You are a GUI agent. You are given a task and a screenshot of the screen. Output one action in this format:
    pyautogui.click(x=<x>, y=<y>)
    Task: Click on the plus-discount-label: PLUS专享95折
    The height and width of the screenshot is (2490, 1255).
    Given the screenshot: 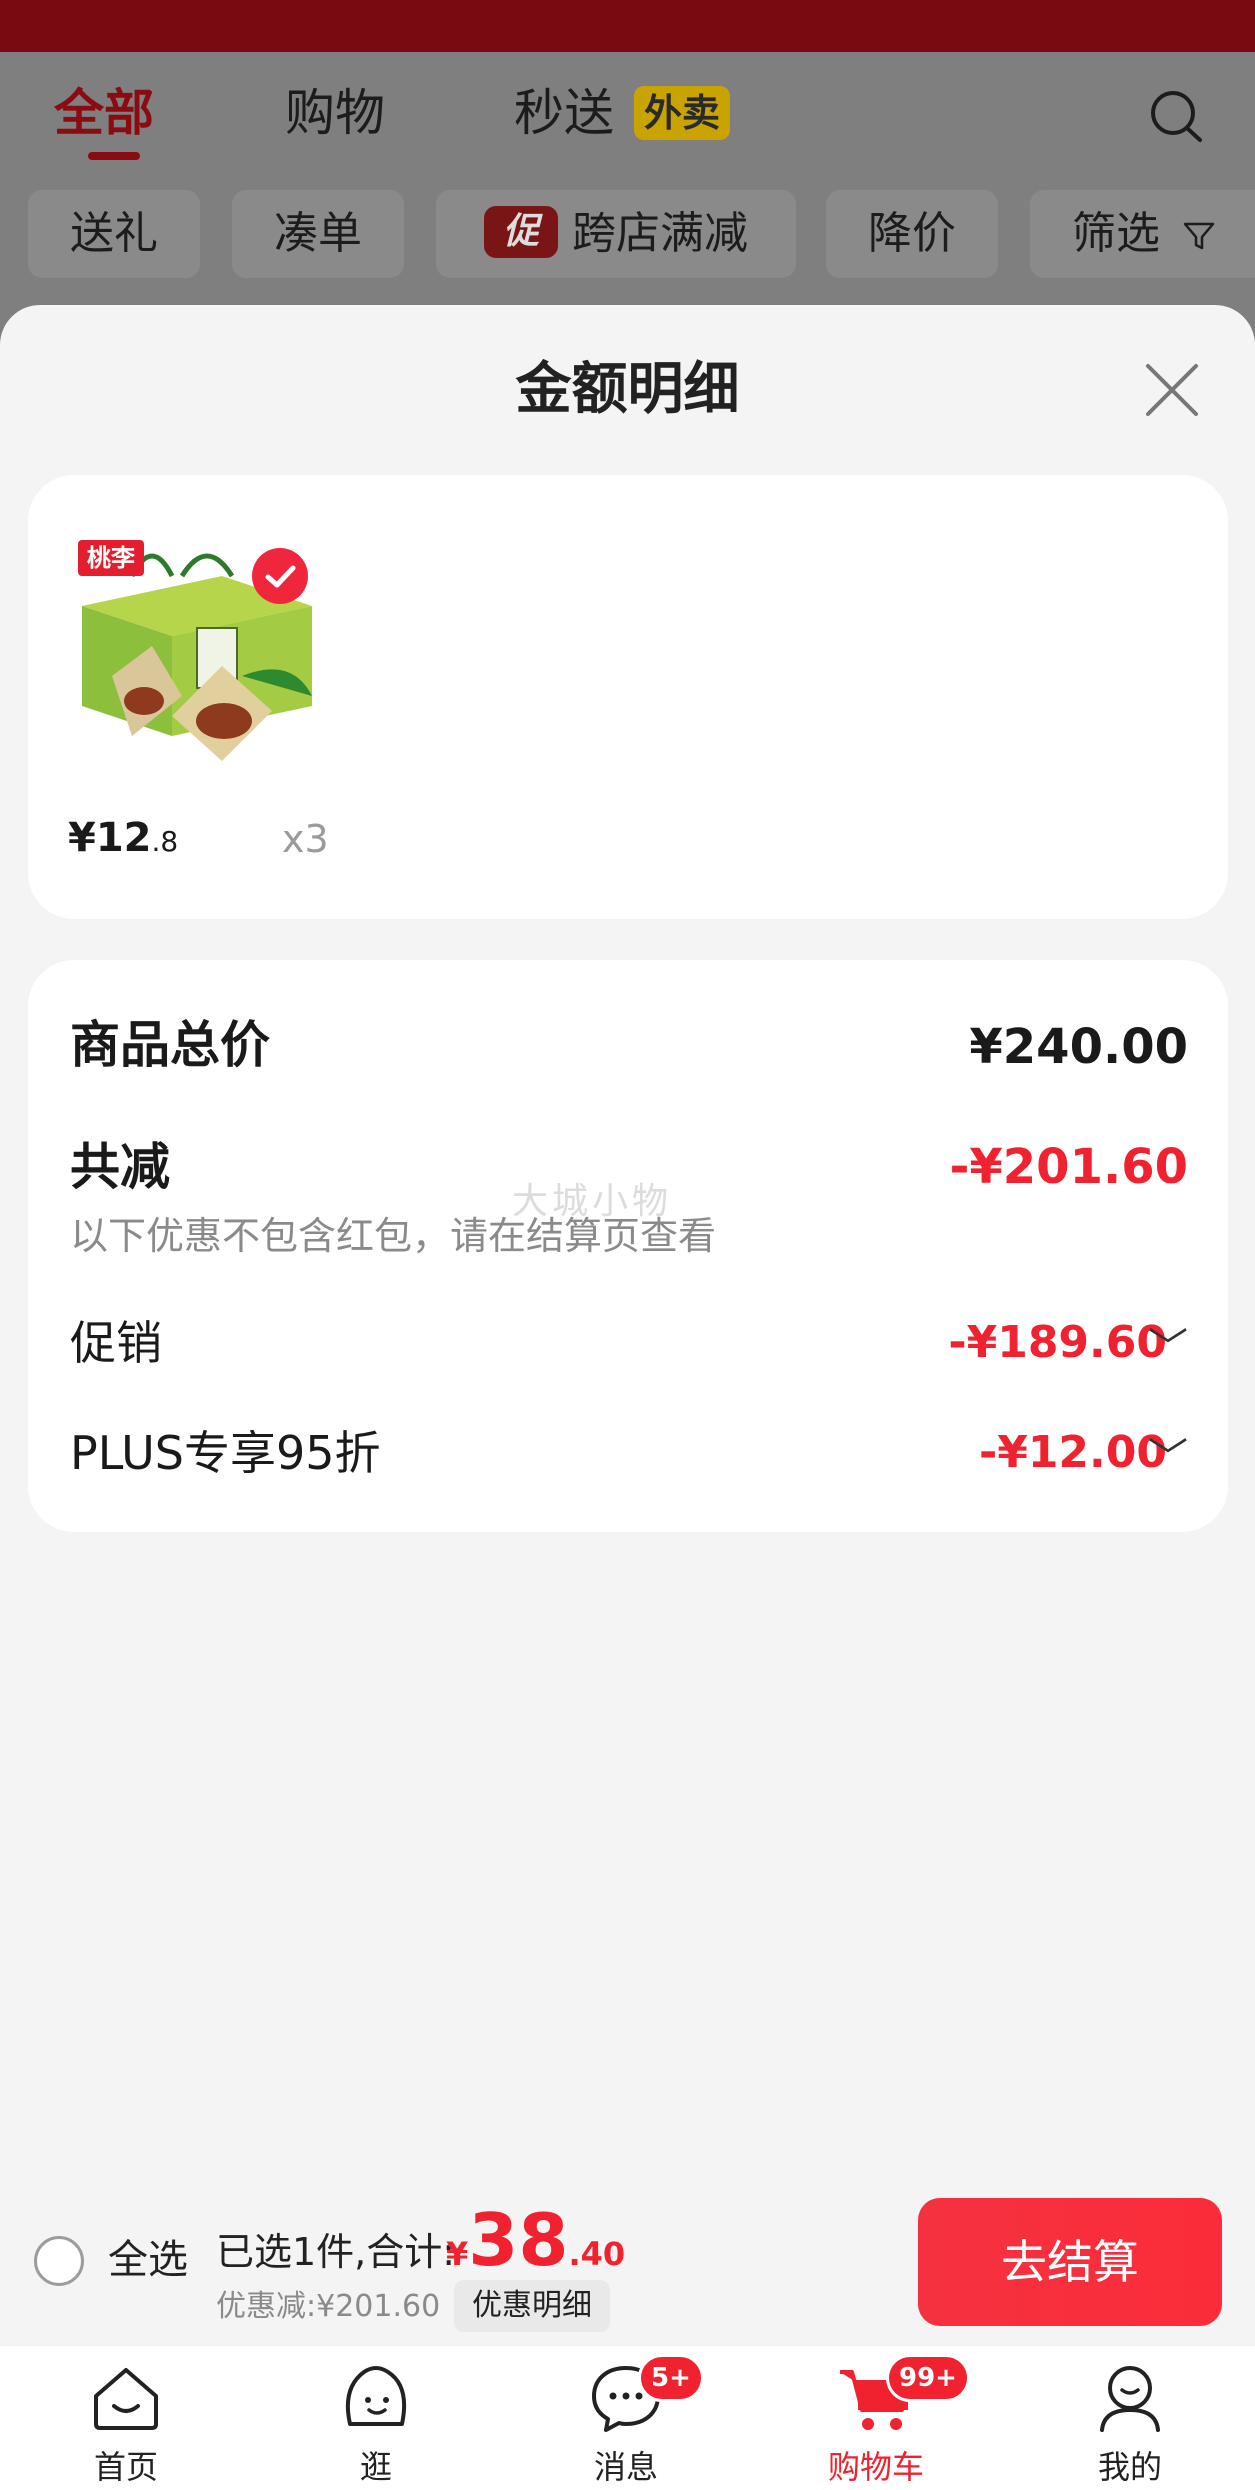 What is the action you would take?
    pyautogui.click(x=225, y=1453)
    